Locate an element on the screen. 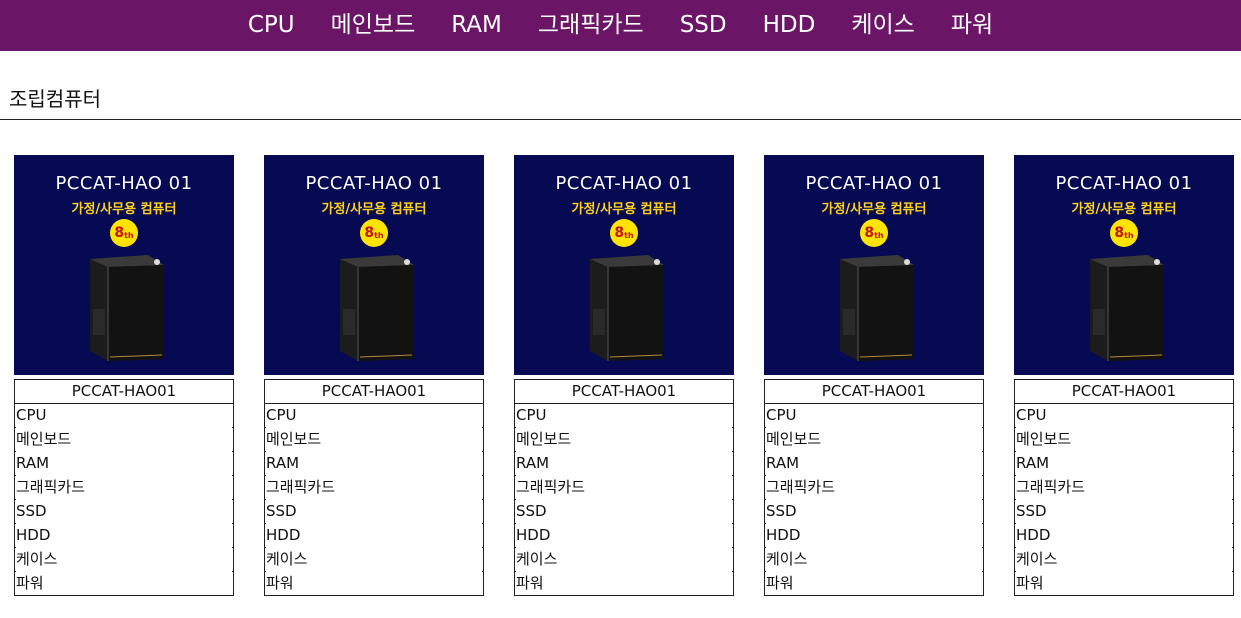 Image resolution: width=1241 pixels, height=618 pixels. nav-ssd: SSD is located at coordinates (703, 25).